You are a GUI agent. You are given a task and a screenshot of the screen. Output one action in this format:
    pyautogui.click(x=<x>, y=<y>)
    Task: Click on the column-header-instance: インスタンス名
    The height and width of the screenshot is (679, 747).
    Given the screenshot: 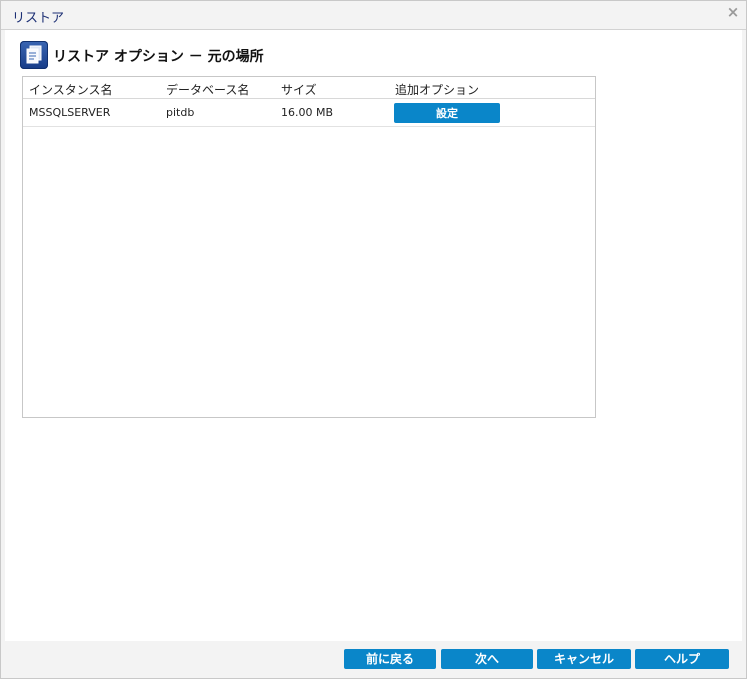 What is the action you would take?
    pyautogui.click(x=71, y=89)
    